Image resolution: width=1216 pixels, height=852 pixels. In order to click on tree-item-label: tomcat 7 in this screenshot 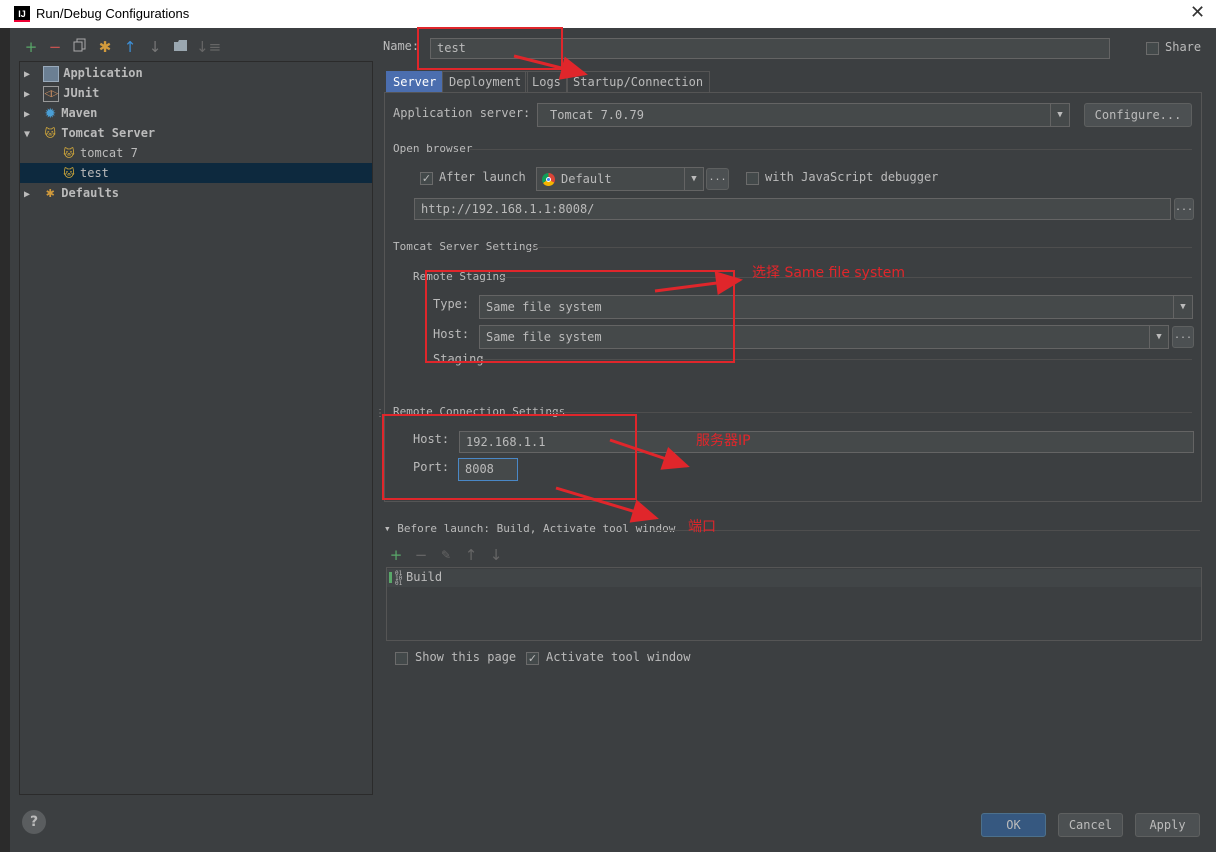, I will do `click(109, 153)`.